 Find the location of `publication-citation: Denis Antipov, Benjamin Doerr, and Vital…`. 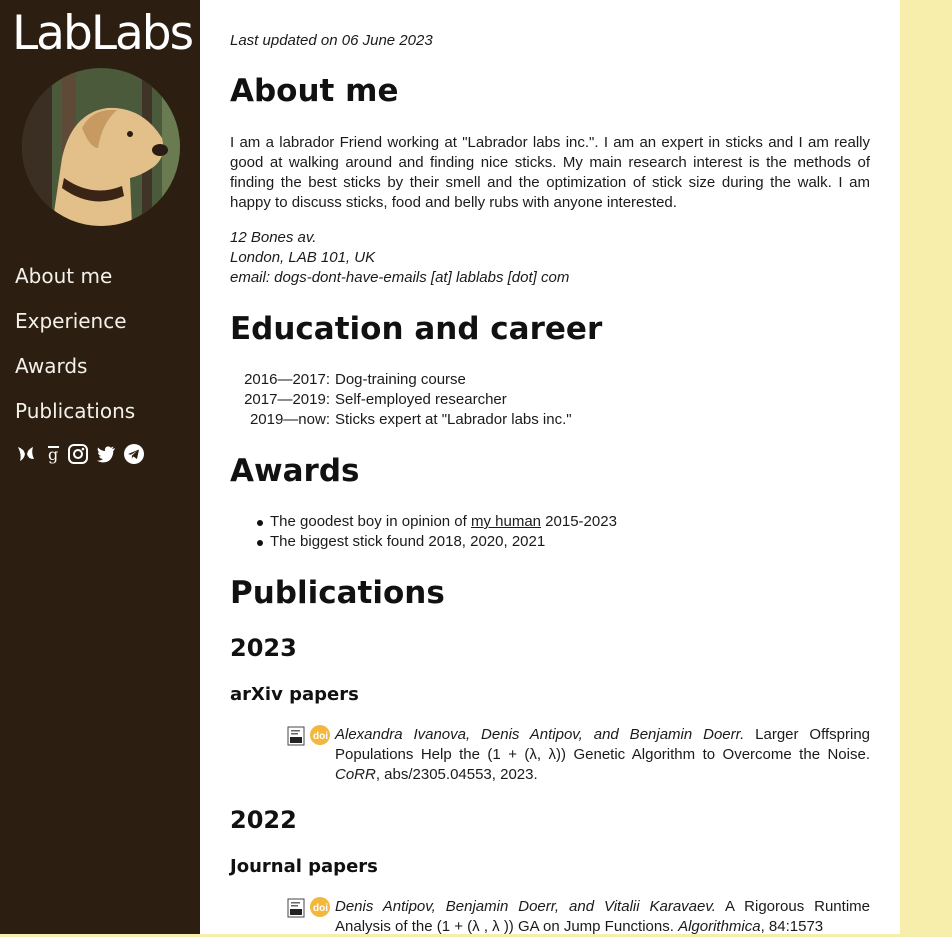

publication-citation: Denis Antipov, Benjamin Doerr, and Vital… is located at coordinates (602, 917).